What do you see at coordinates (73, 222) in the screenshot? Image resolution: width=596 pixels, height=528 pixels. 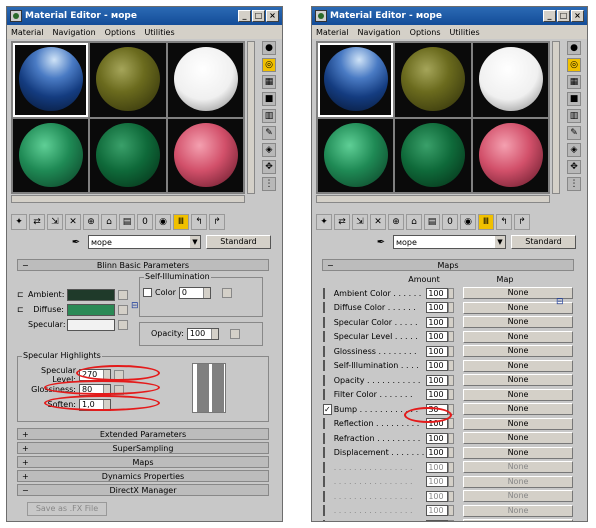 I see `reset-icon: ✕` at bounding box center [73, 222].